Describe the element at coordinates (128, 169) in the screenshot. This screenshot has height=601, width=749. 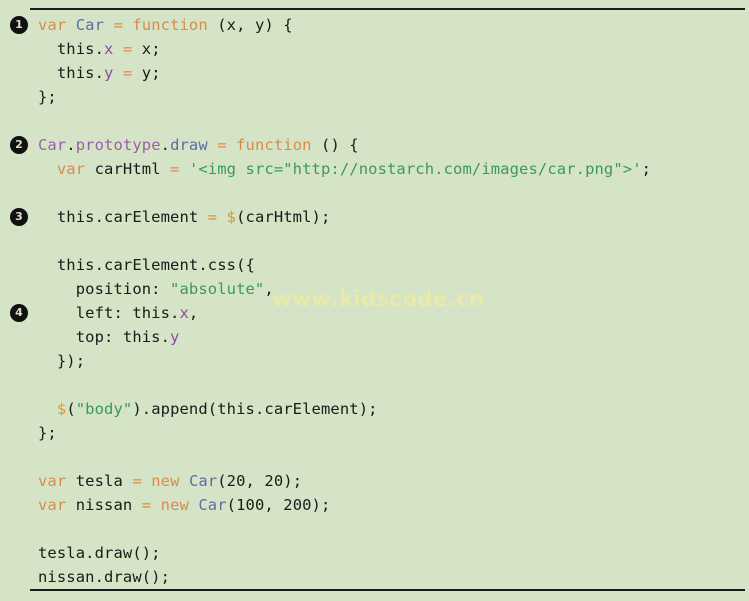
I see `token-plain: carHtml` at that location.